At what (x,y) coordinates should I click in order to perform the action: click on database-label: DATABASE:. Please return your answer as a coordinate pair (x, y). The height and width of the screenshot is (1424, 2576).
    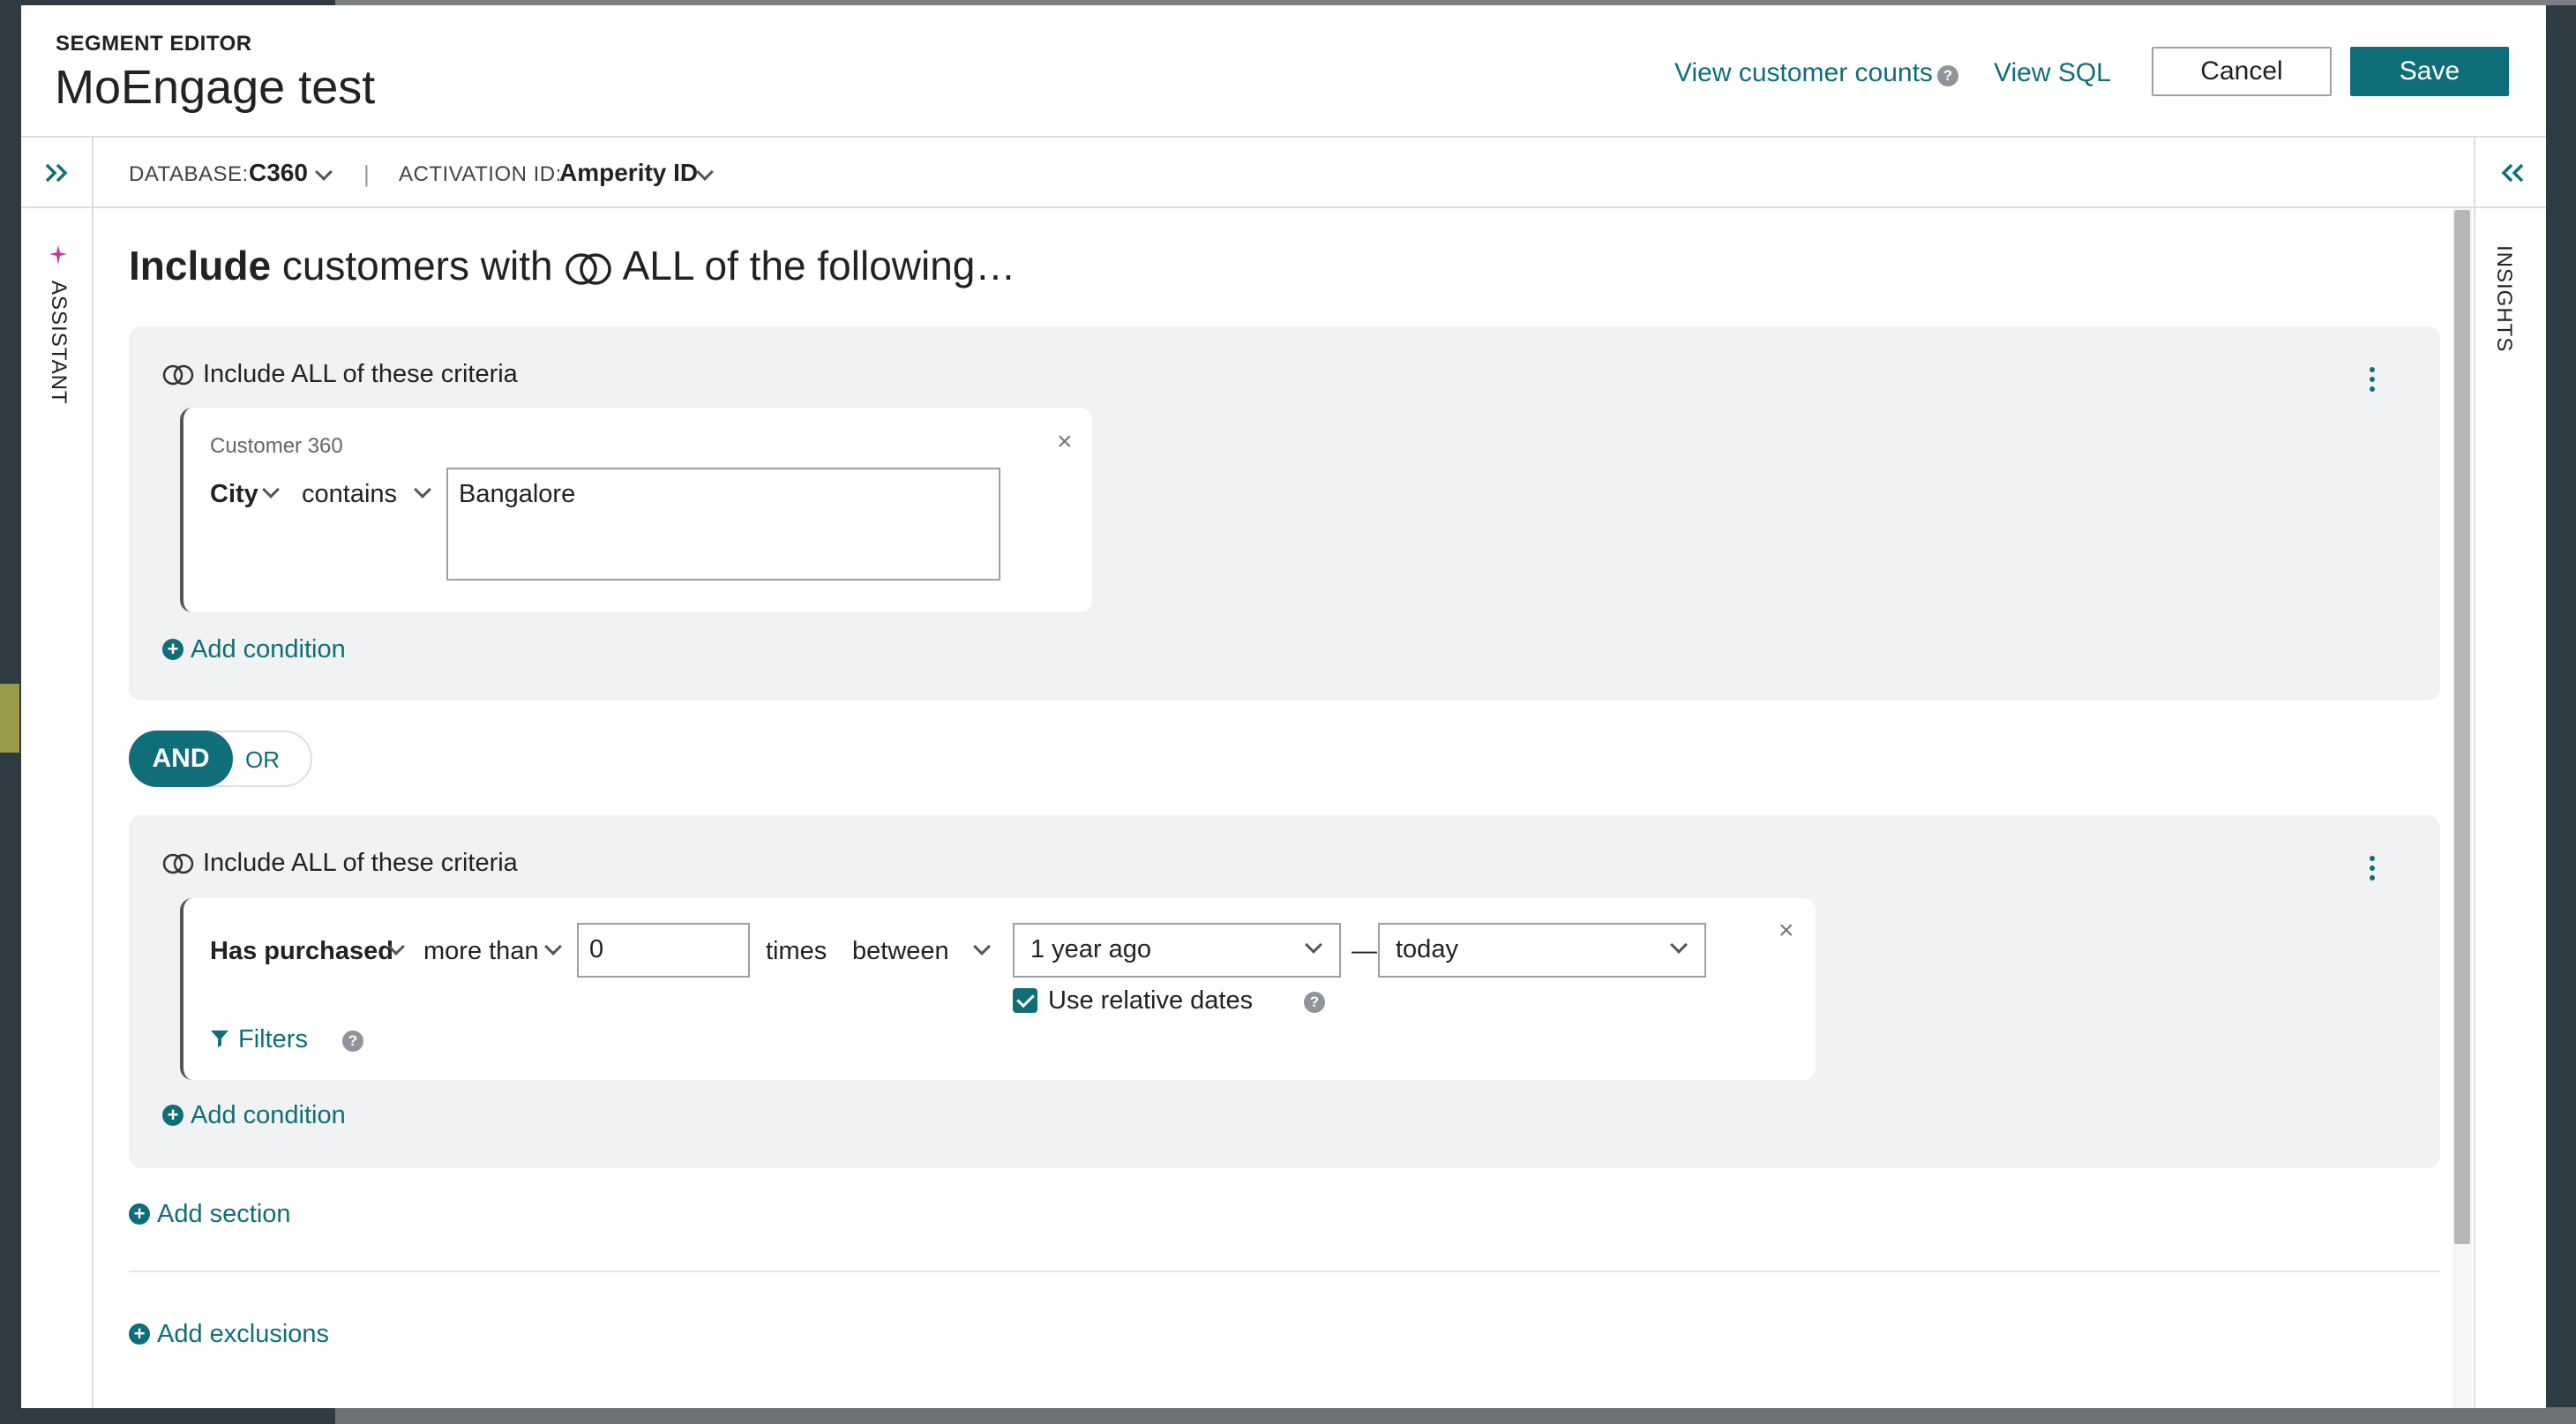
    Looking at the image, I should click on (189, 174).